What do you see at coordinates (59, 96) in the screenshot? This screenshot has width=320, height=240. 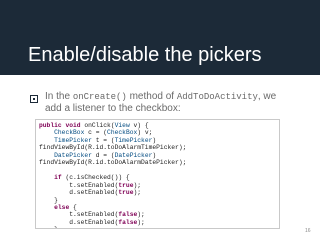 I see `bullet-prefix: In the` at bounding box center [59, 96].